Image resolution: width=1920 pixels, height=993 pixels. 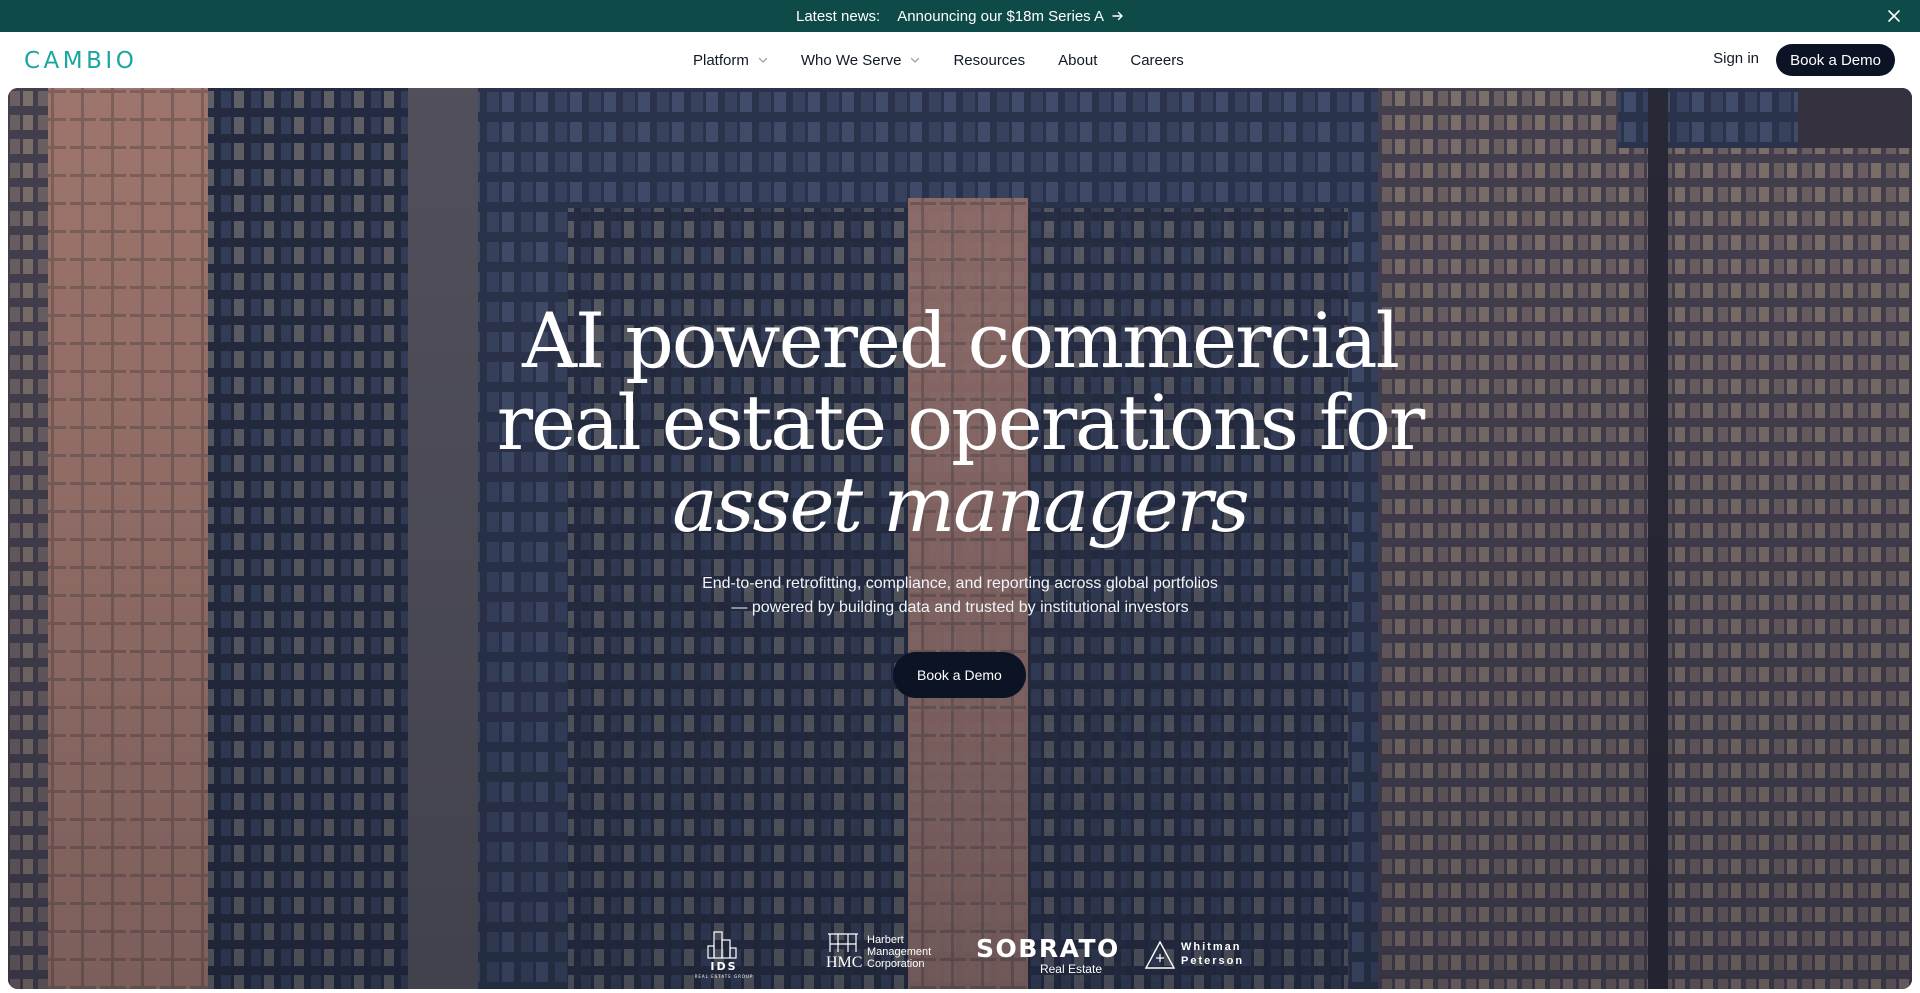 I want to click on client-logo-hmc: HMC Harbert Management Corporation, so click(x=886, y=955).